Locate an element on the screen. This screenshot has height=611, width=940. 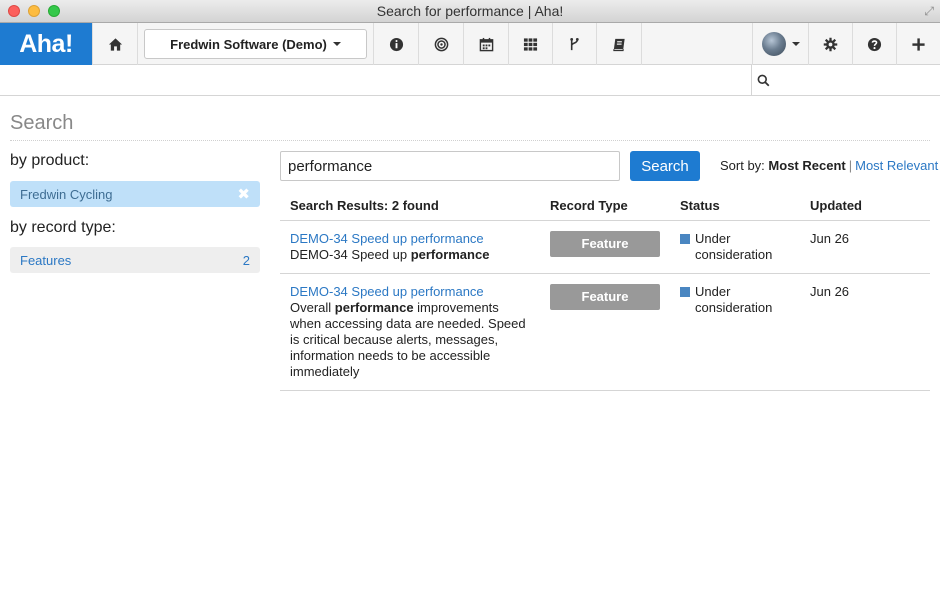
settings-button is located at coordinates (830, 44).